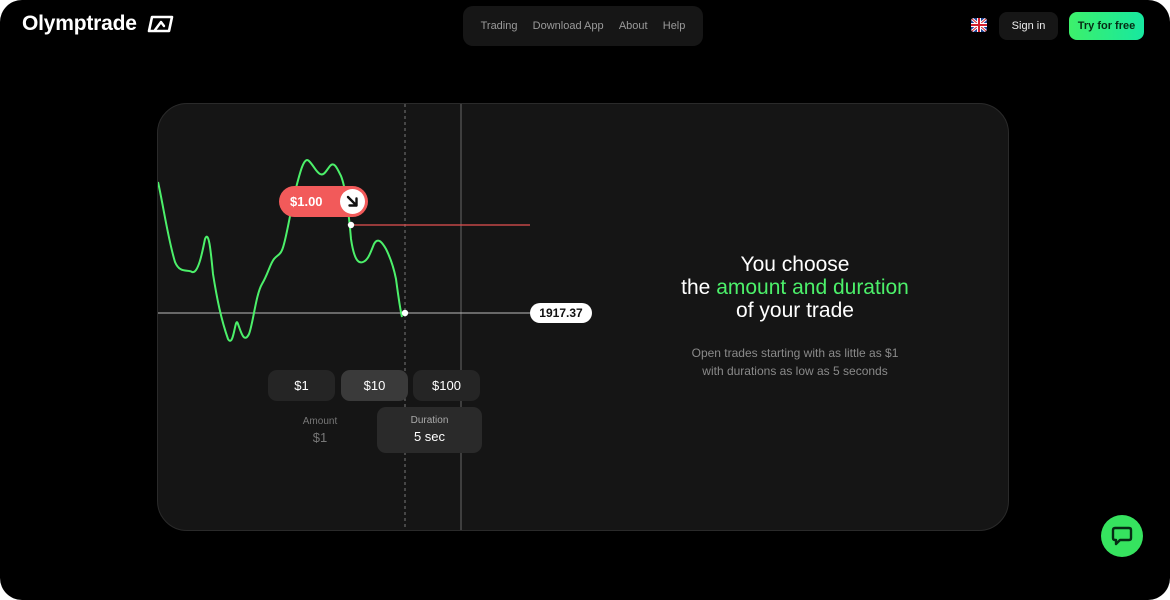 This screenshot has height=600, width=1170. I want to click on amount-option-10: $10, so click(374, 385).